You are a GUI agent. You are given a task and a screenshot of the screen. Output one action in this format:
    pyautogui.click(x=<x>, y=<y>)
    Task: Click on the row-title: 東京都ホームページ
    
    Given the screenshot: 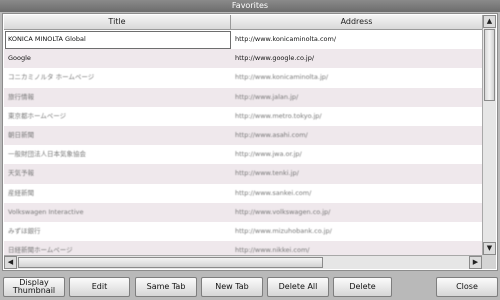 What is the action you would take?
    pyautogui.click(x=37, y=115)
    